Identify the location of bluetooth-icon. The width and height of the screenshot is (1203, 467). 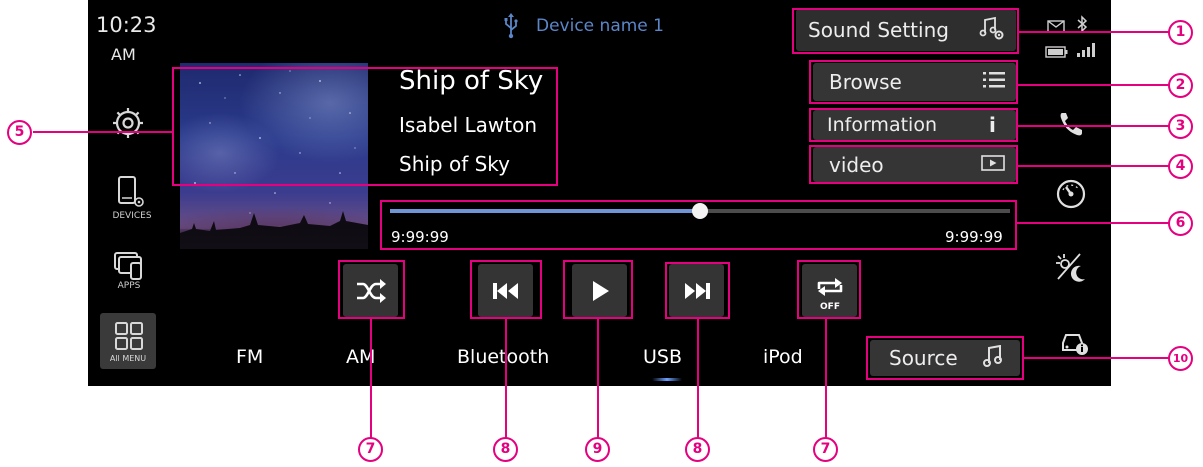
(1082, 26).